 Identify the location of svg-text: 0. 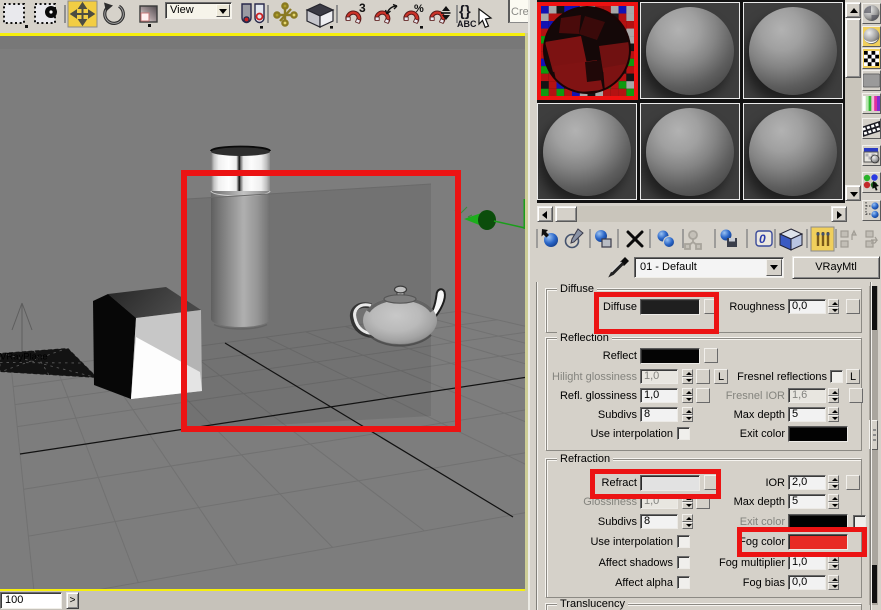
(762, 239).